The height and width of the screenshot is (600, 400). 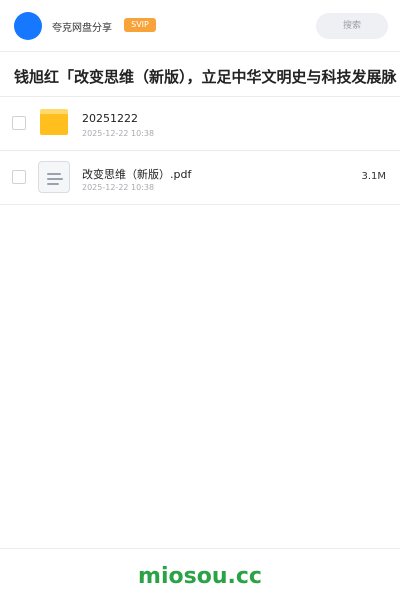 I want to click on search-input: 搜索, so click(x=352, y=26).